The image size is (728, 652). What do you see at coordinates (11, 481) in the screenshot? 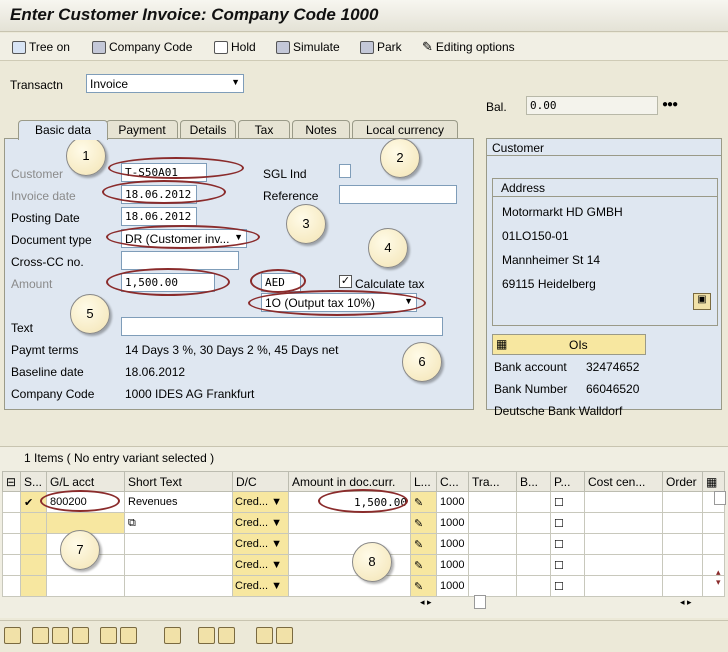
I see `select-all-icon: ⊟` at bounding box center [11, 481].